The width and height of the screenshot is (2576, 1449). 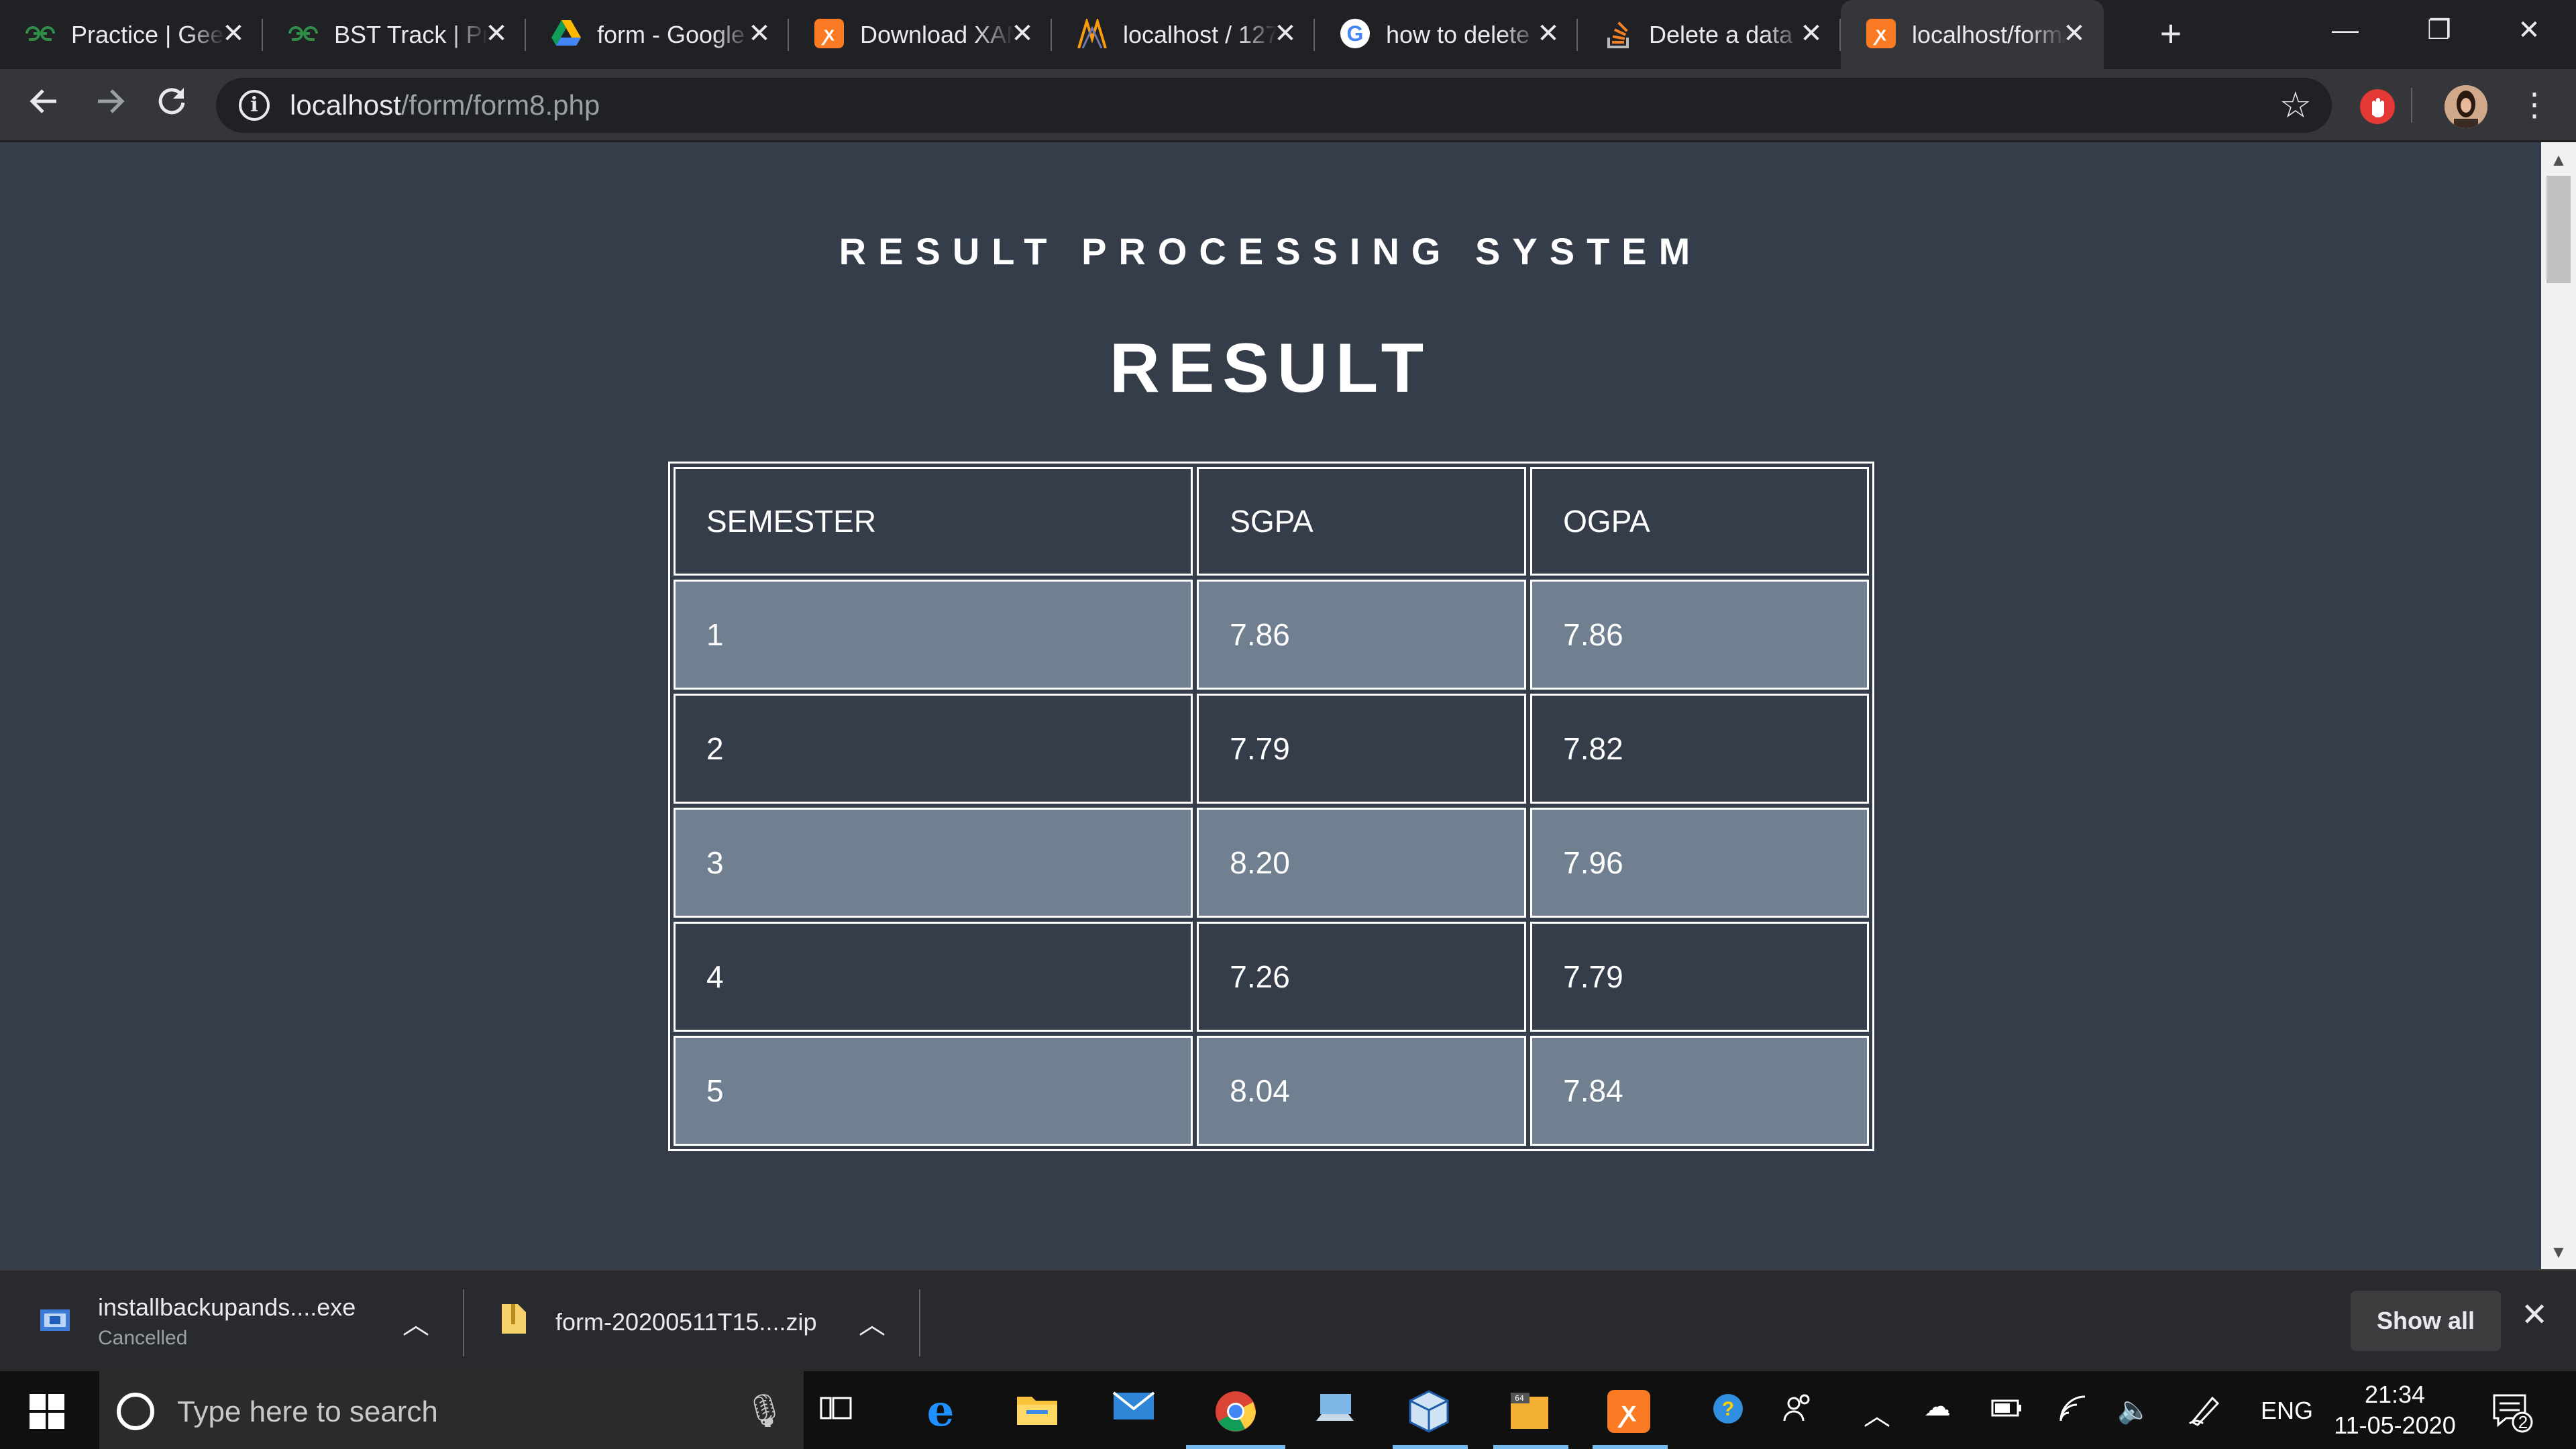 What do you see at coordinates (1362, 977) in the screenshot?
I see `sgpa-cell: 7.26` at bounding box center [1362, 977].